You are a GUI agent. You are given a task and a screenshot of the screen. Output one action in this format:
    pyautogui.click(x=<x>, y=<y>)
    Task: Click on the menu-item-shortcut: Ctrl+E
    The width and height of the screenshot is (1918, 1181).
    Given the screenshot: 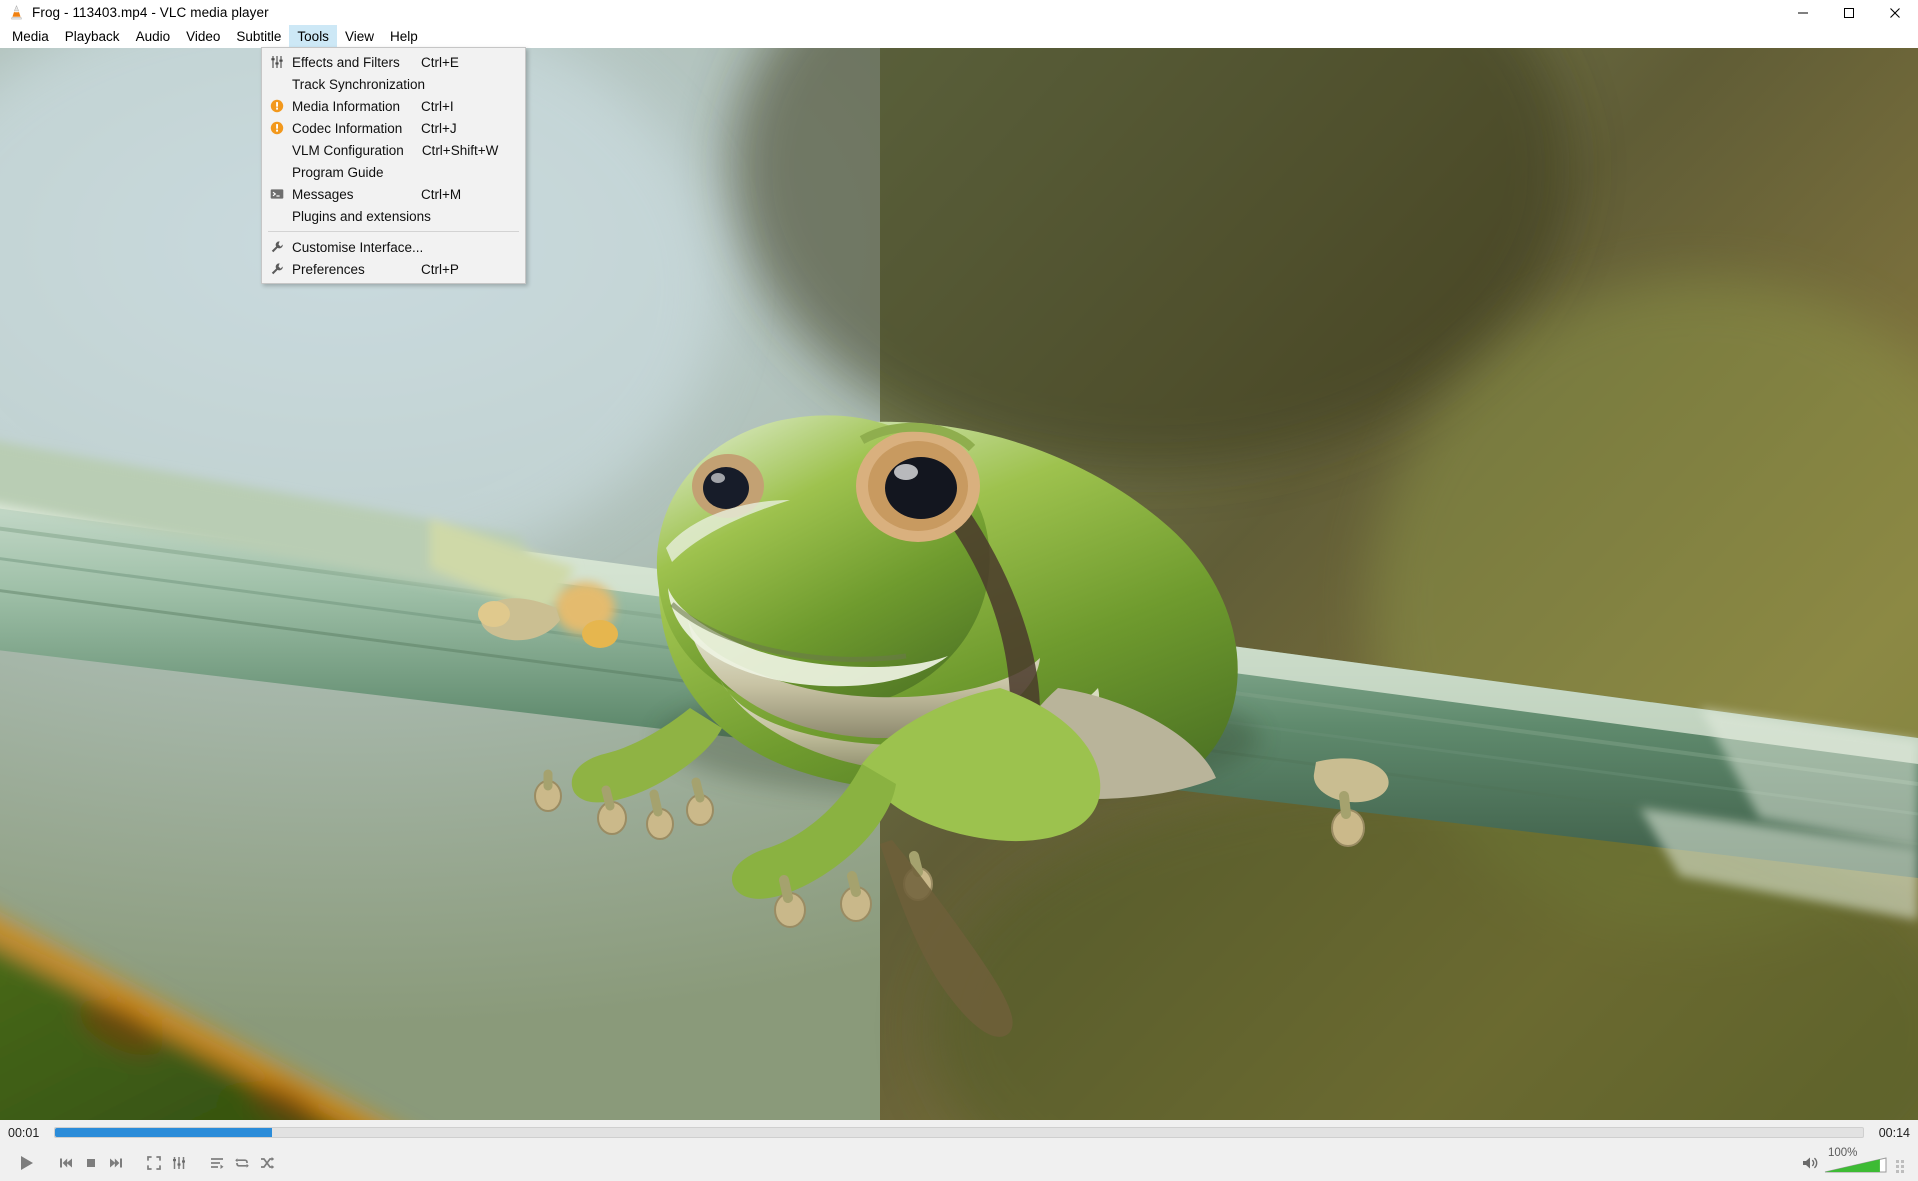 What is the action you would take?
    pyautogui.click(x=440, y=62)
    